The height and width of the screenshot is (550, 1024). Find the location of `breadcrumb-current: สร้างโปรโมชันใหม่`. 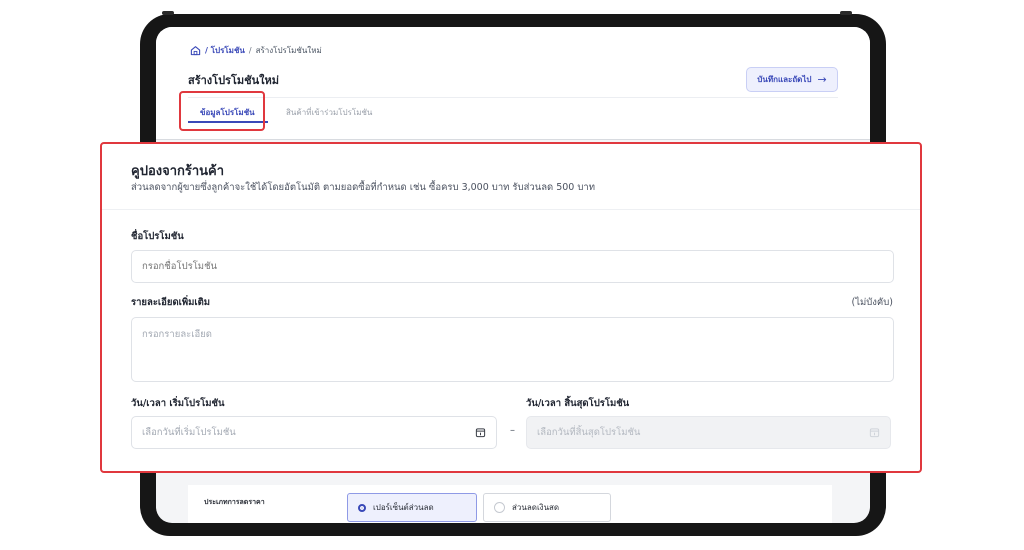

breadcrumb-current: สร้างโปรโมชันใหม่ is located at coordinates (288, 50).